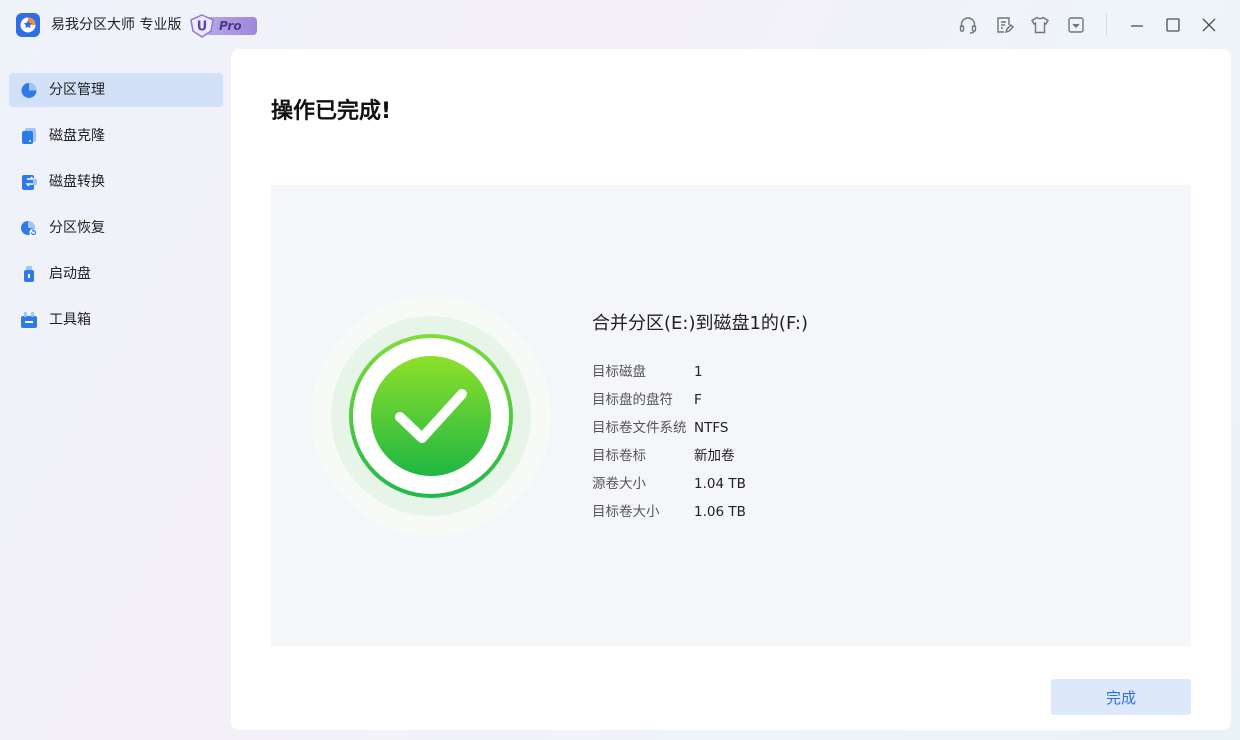  I want to click on success-check-icon, so click(431, 416).